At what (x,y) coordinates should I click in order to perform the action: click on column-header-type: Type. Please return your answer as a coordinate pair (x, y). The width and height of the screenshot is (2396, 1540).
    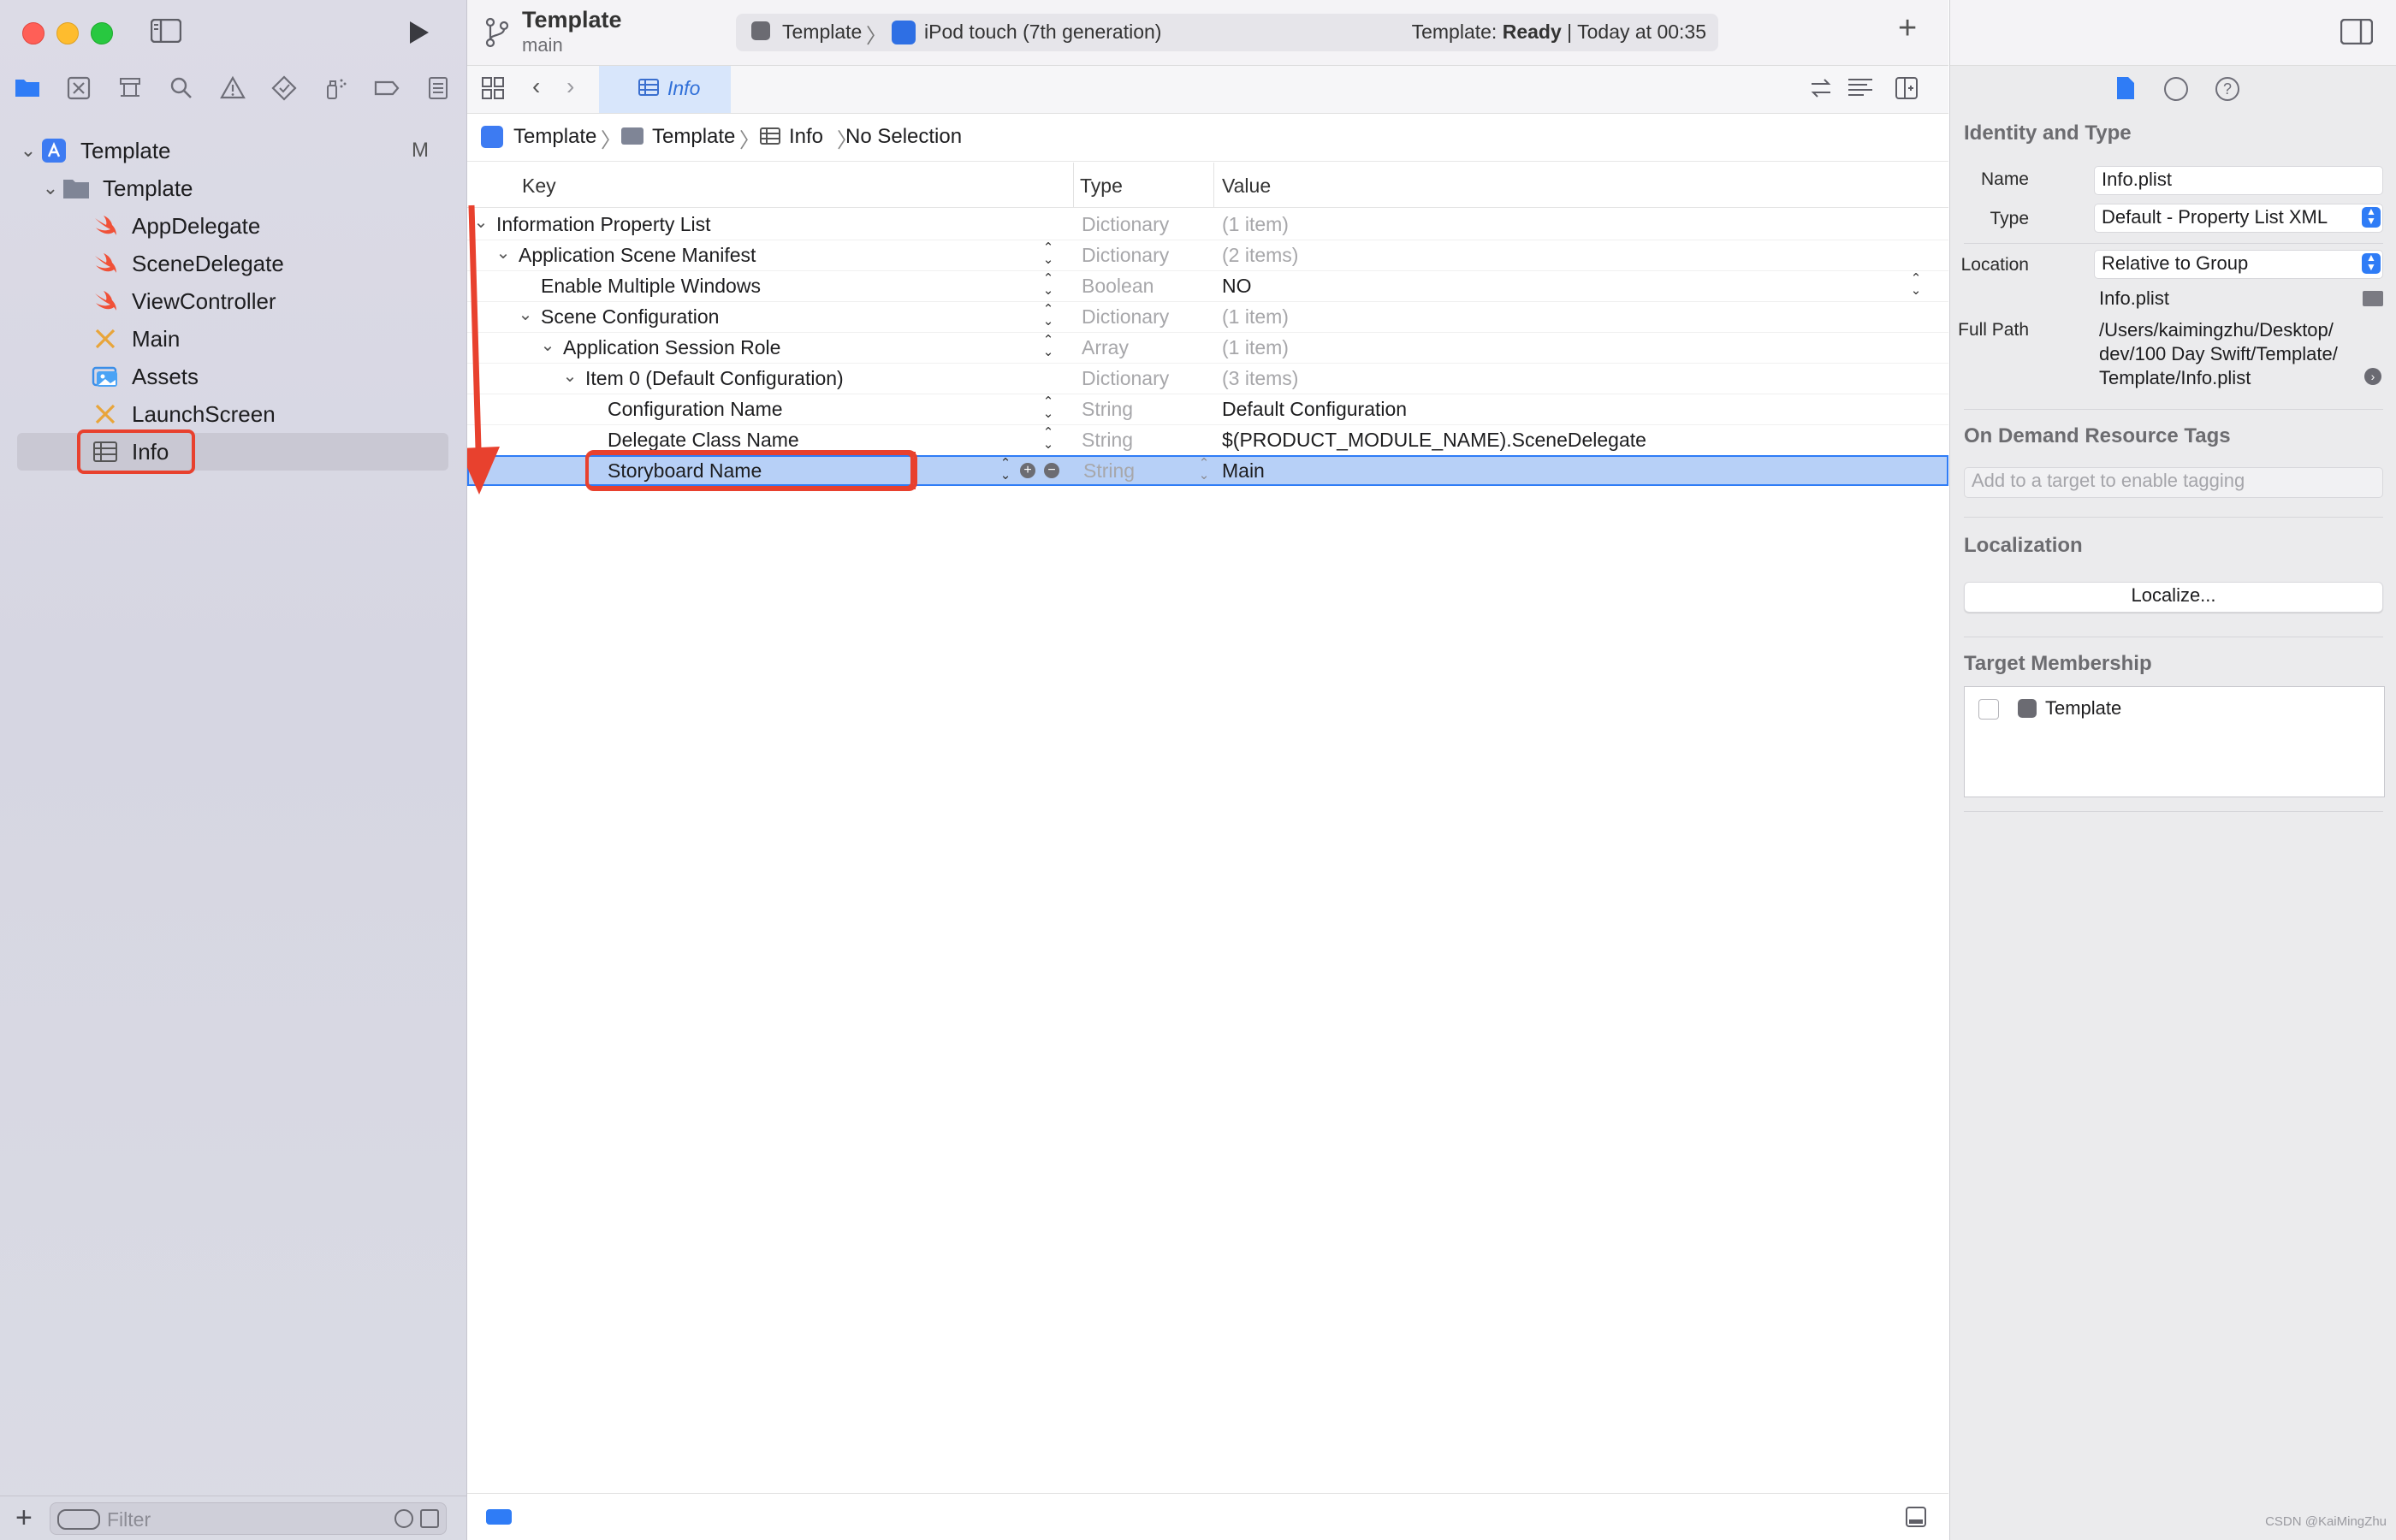
    Looking at the image, I should click on (1101, 186).